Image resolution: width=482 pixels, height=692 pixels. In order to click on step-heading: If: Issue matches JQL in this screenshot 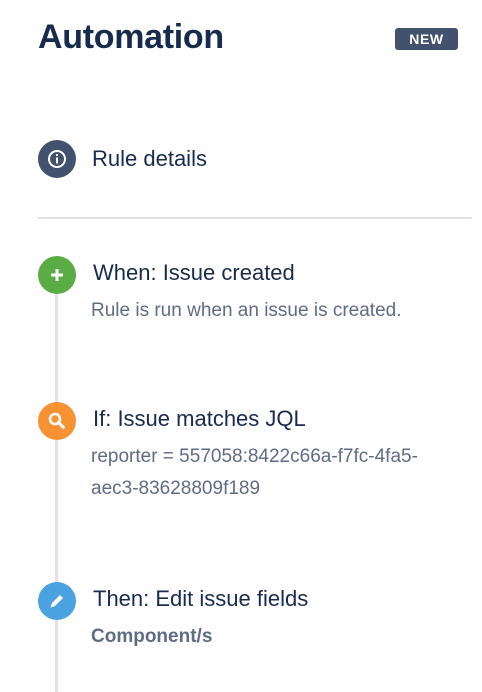, I will do `click(199, 418)`.